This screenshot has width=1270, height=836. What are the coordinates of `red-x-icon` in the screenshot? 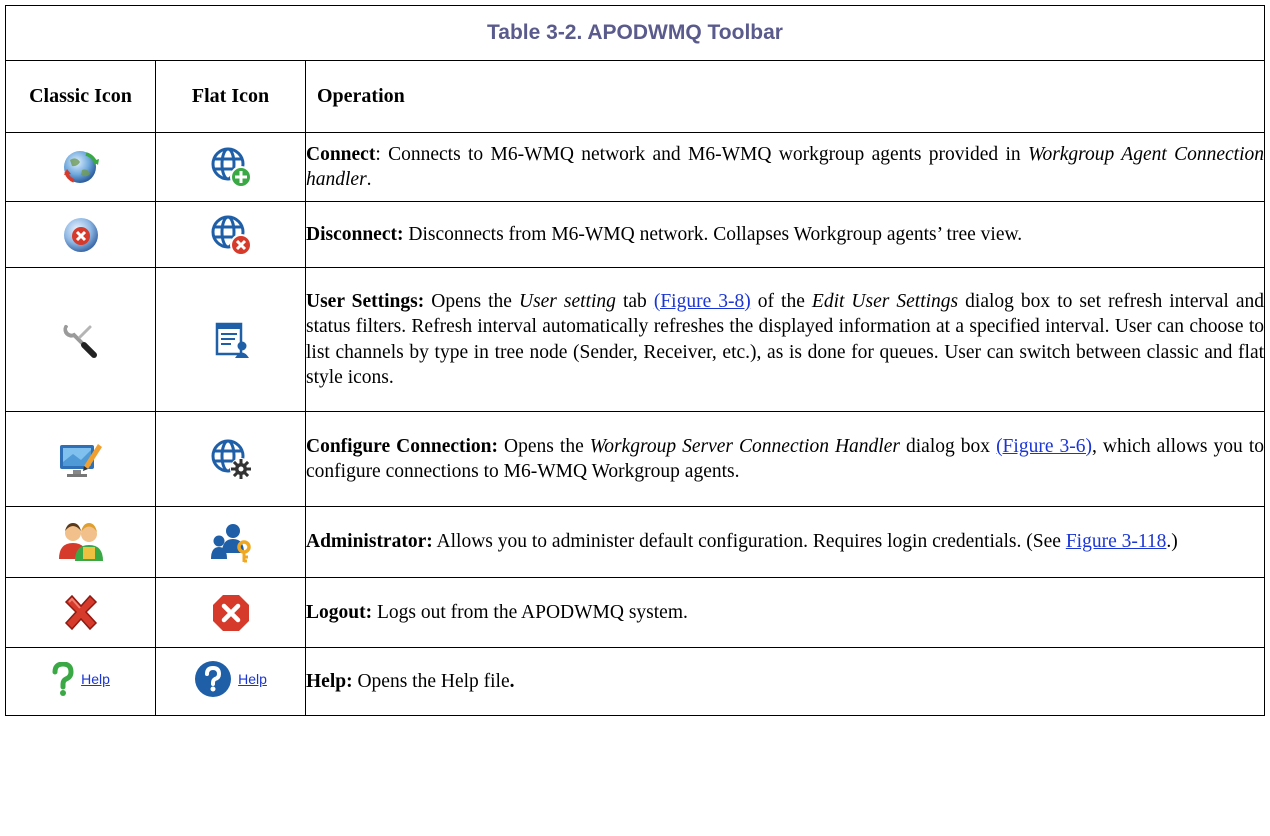 It's located at (80, 612).